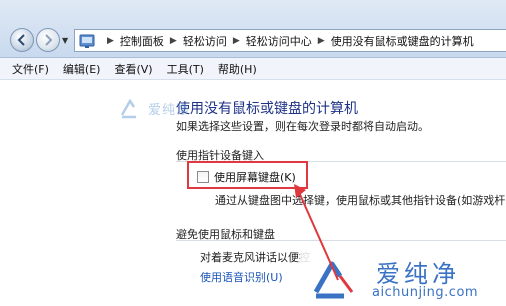 This screenshot has width=506, height=306. I want to click on page-title: 使用没有鼠标或键盘的计算机, so click(267, 109).